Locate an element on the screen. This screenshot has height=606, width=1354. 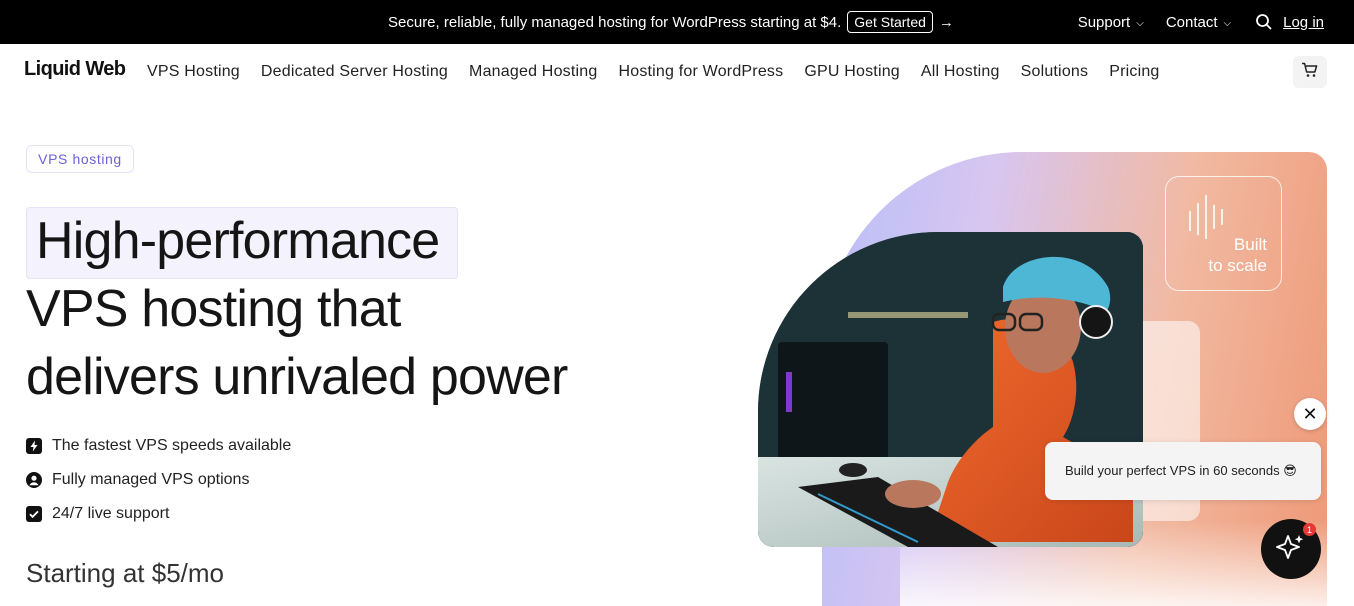
nav-pricing: Pricing is located at coordinates (1134, 72).